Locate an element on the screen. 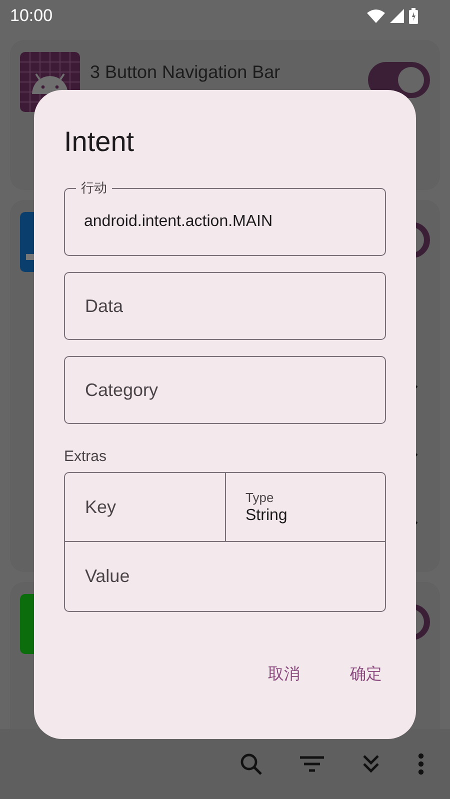 Image resolution: width=450 pixels, height=799 pixels. wifi-icon is located at coordinates (376, 16).